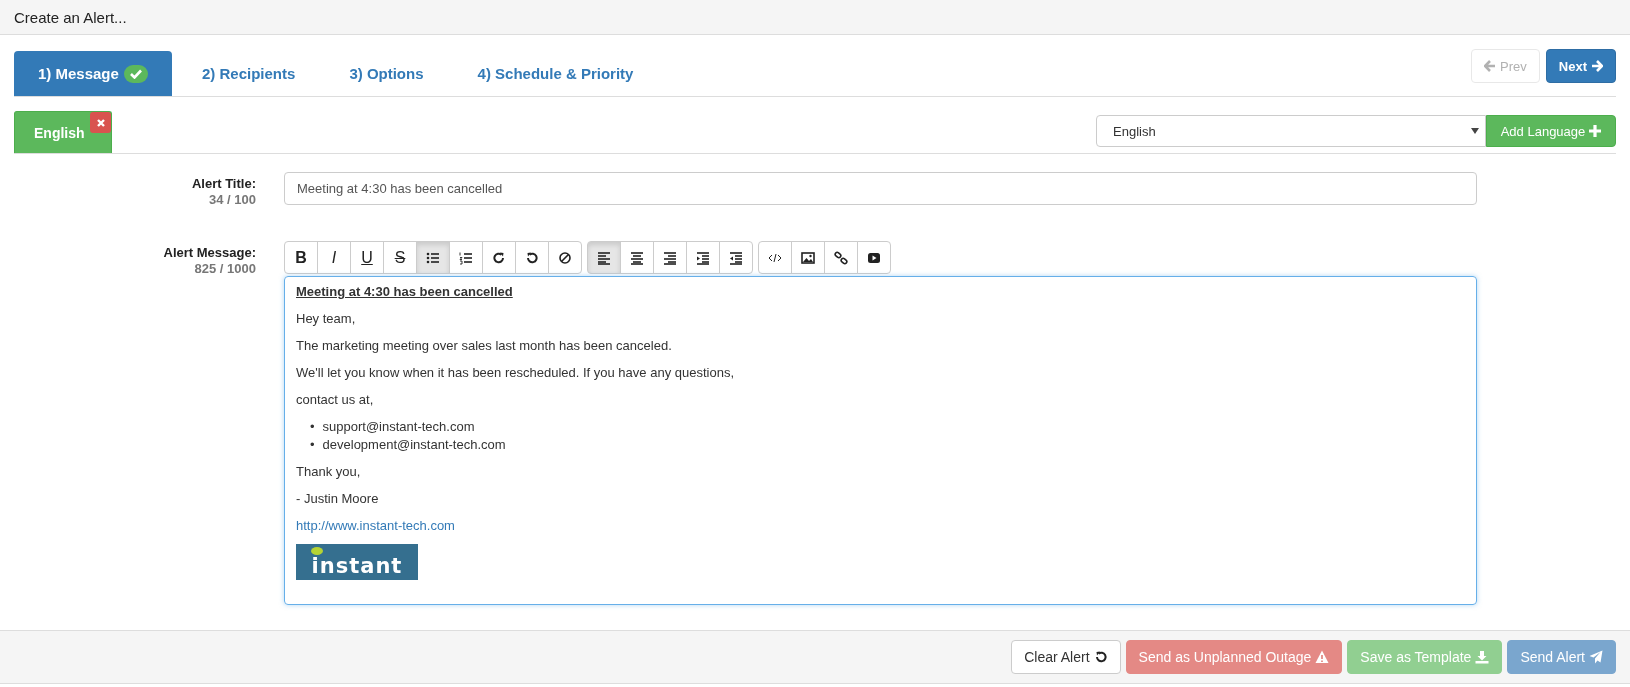 Image resolution: width=1630 pixels, height=687 pixels. Describe the element at coordinates (1322, 657) in the screenshot. I see `warning-icon` at that location.